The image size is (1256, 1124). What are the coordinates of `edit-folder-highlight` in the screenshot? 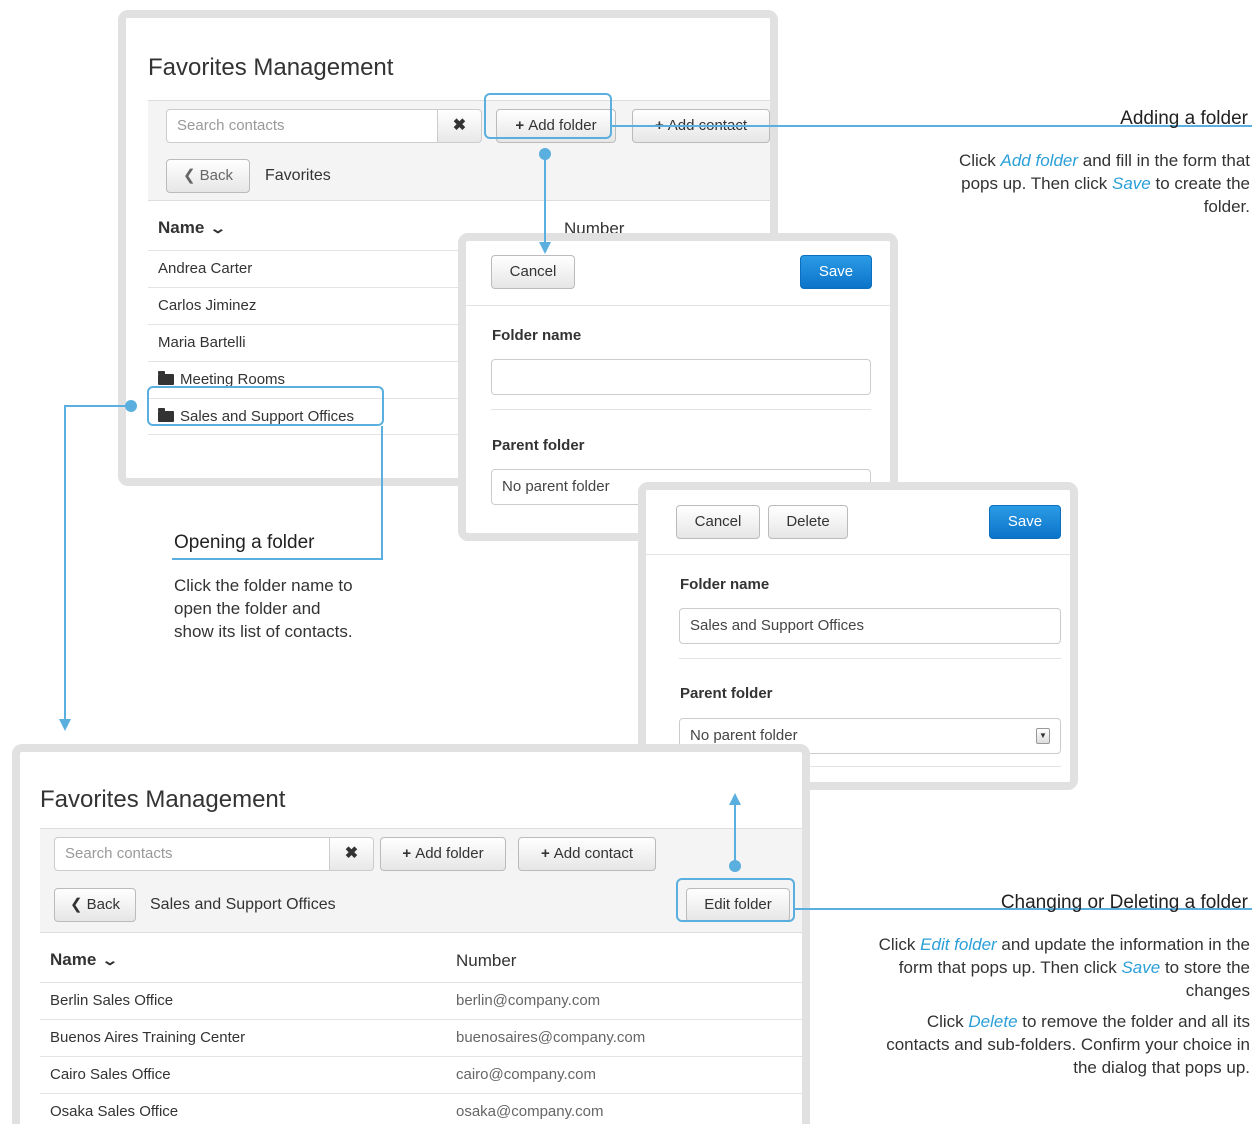 It's located at (735, 900).